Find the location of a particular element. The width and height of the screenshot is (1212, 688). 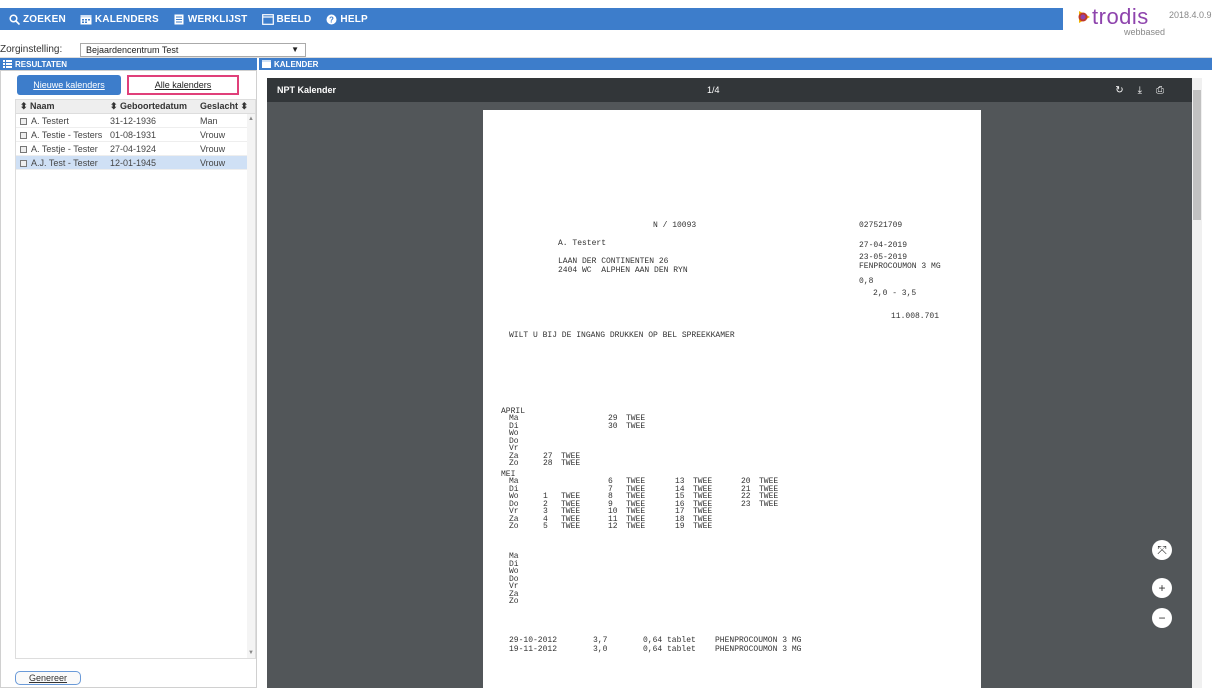

zorginstelling-select: Bejaardencentrum Test ▼ is located at coordinates (193, 50).